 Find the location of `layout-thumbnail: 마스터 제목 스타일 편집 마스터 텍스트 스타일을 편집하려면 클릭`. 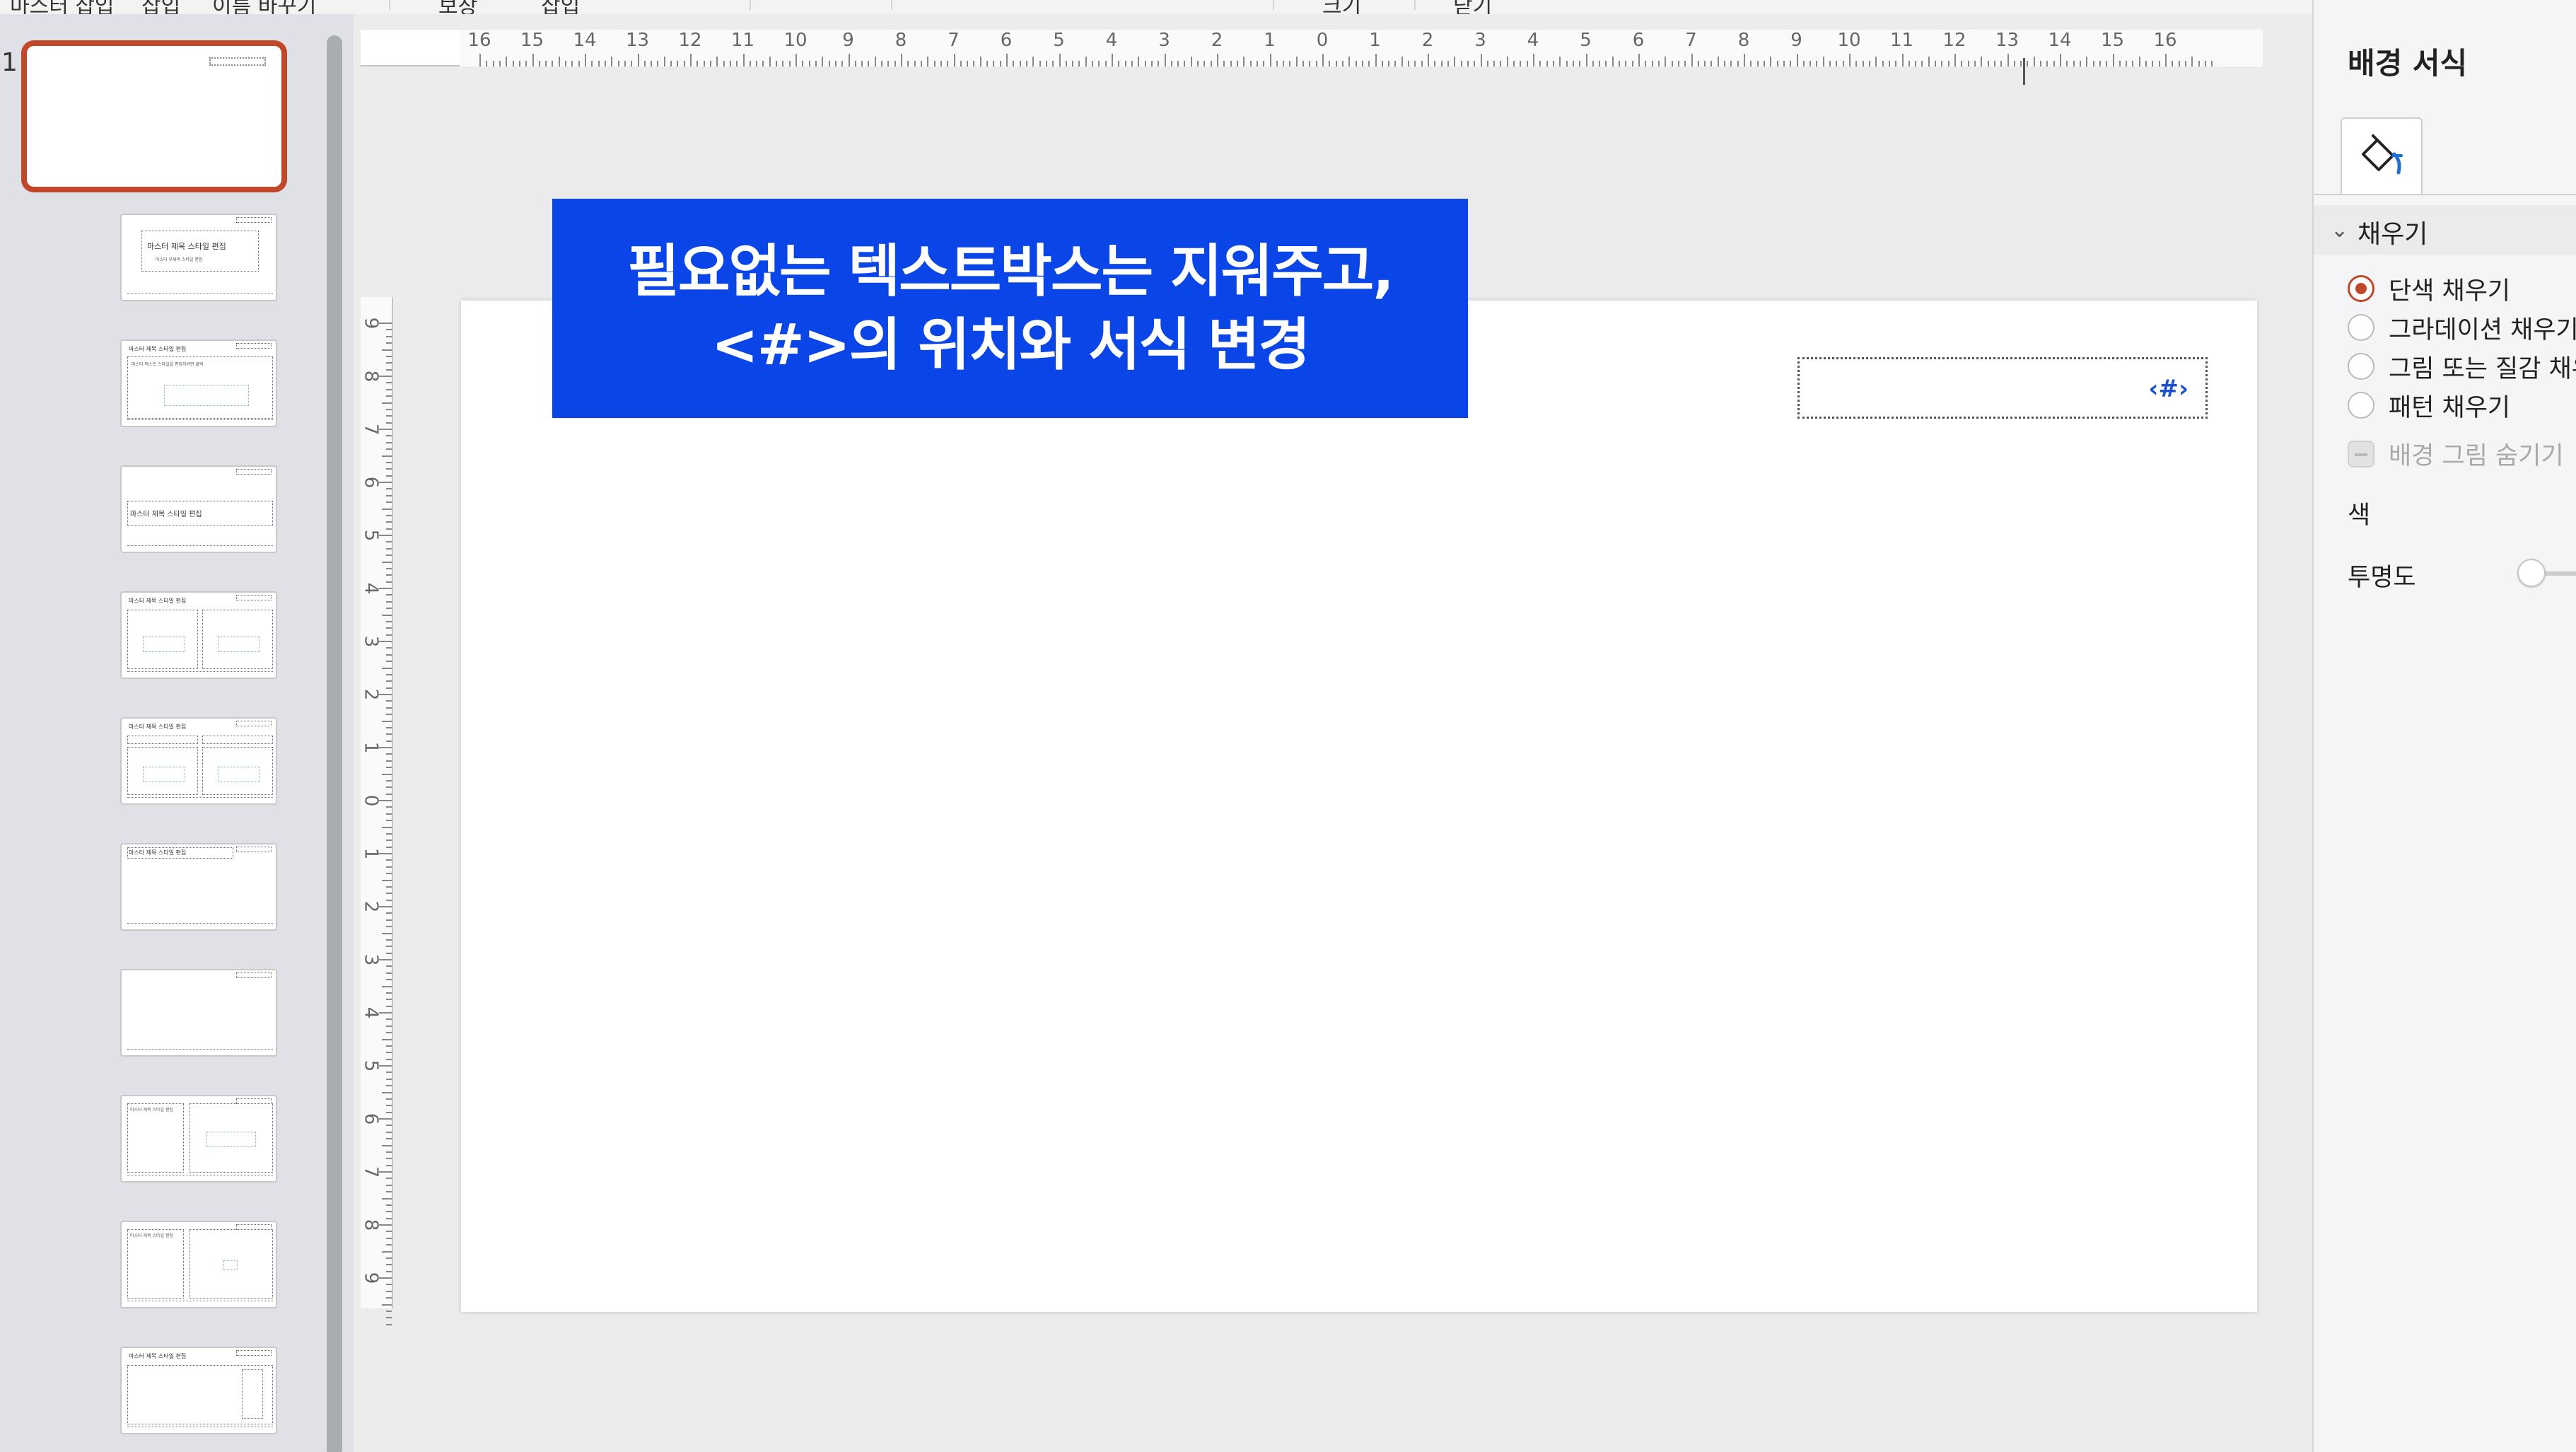

layout-thumbnail: 마스터 제목 스타일 편집 마스터 텍스트 스타일을 편집하려면 클릭 is located at coordinates (198, 383).